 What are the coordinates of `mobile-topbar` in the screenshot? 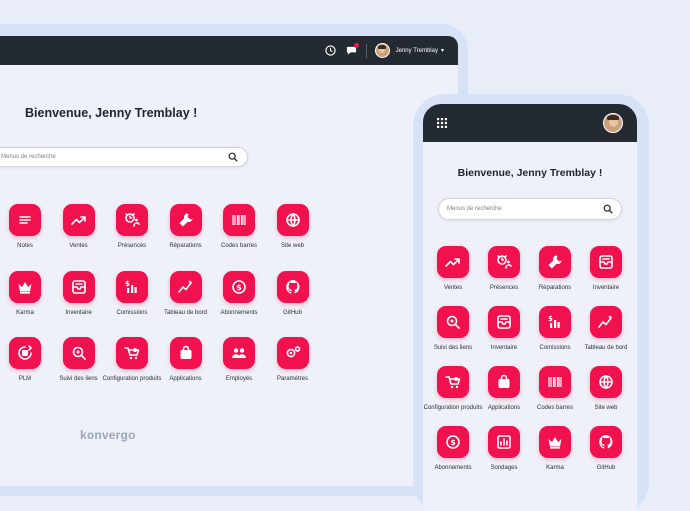 It's located at (530, 123).